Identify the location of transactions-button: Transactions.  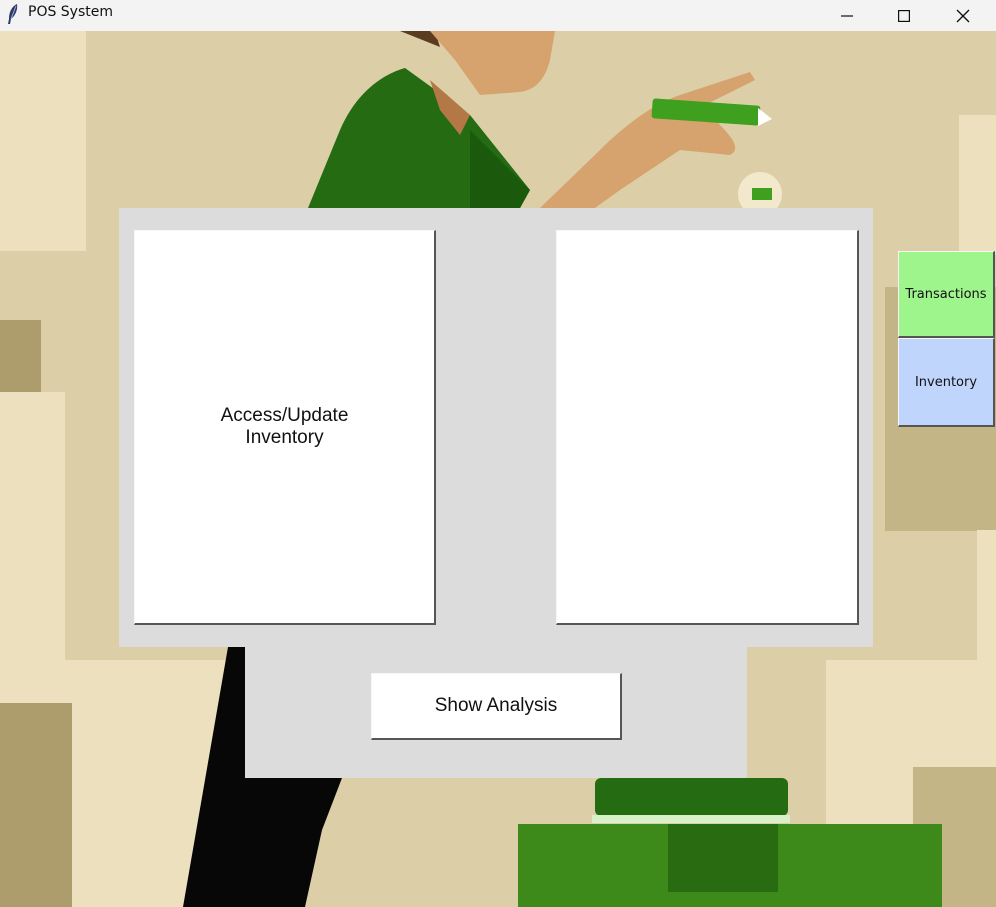
(946, 294).